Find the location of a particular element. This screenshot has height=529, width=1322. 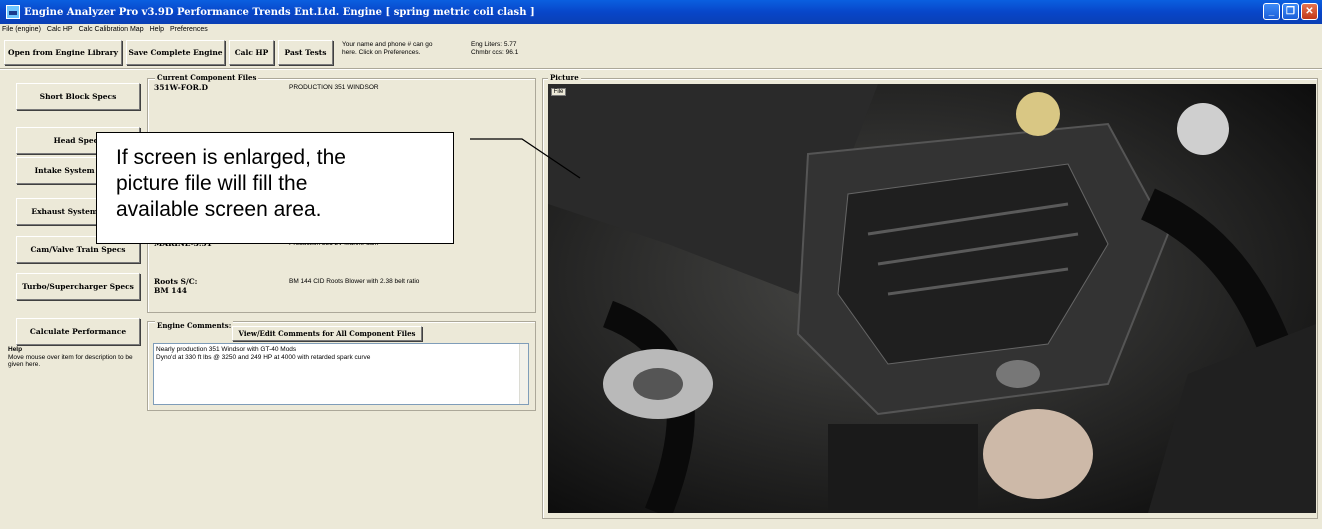

past-tests-button: Past Tests is located at coordinates (305, 52).